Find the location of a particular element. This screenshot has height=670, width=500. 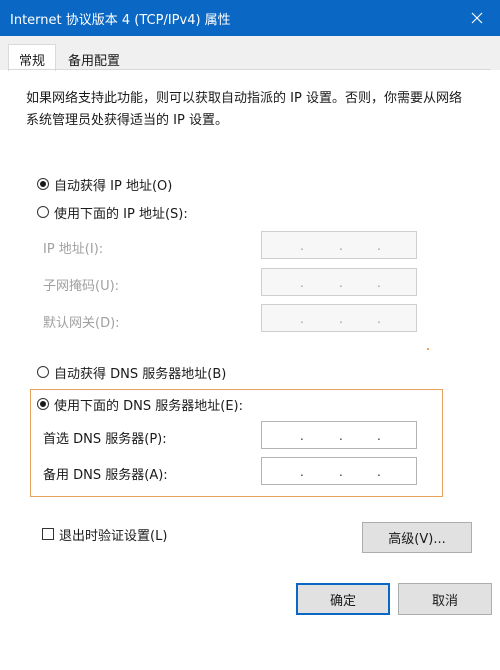

ip-manual-radio: 使用下面的 IP 地址(S): is located at coordinates (112, 212).